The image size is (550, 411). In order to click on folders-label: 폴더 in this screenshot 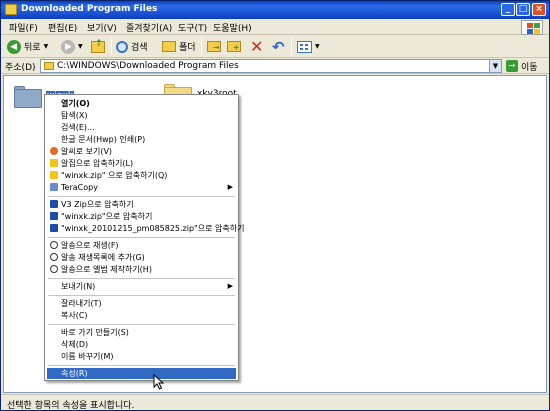, I will do `click(187, 48)`.